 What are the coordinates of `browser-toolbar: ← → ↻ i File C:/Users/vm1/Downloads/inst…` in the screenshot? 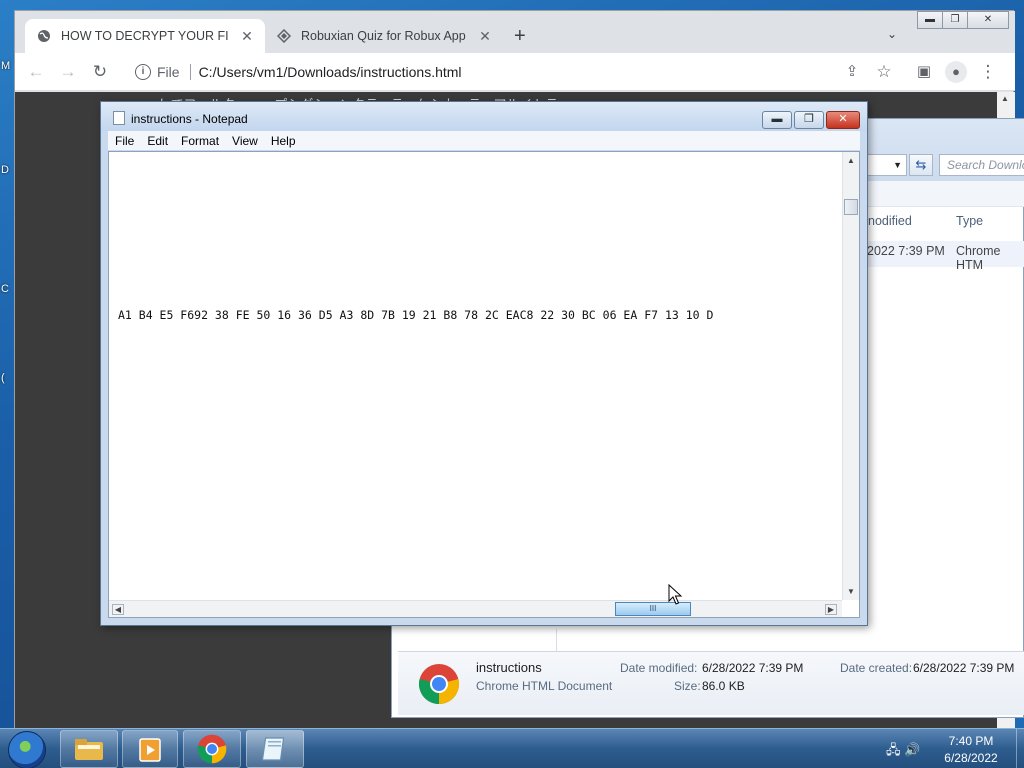 It's located at (515, 72).